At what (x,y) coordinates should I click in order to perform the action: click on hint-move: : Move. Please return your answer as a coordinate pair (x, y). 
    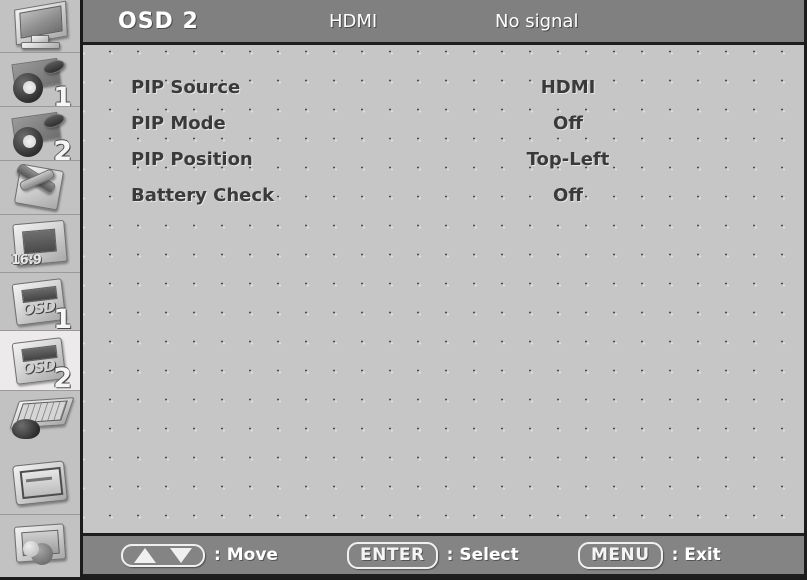
    Looking at the image, I should click on (199, 555).